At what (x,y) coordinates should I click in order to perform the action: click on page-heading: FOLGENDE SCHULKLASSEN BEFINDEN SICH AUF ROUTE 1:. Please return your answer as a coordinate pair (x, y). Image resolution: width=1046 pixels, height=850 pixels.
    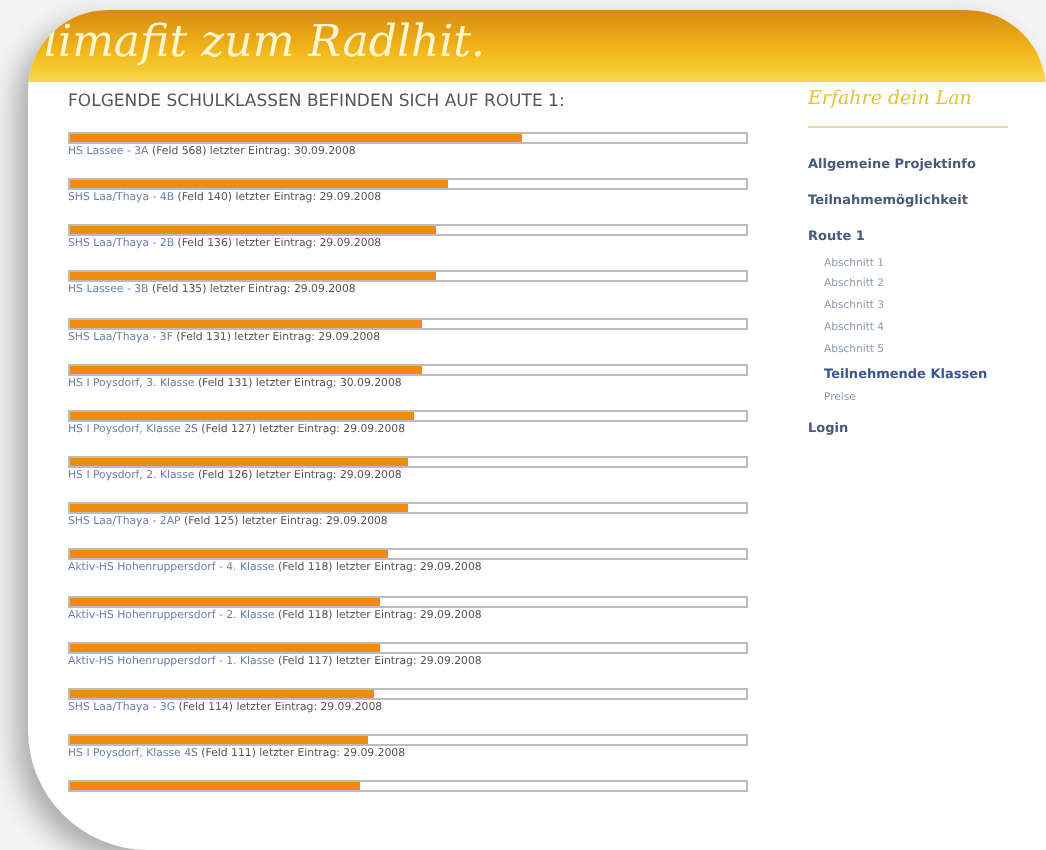
    Looking at the image, I should click on (317, 103).